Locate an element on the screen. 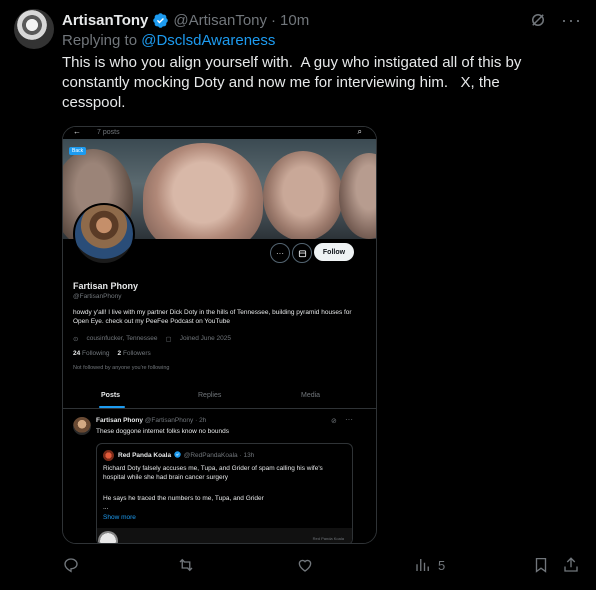  grok-icon is located at coordinates (538, 20).